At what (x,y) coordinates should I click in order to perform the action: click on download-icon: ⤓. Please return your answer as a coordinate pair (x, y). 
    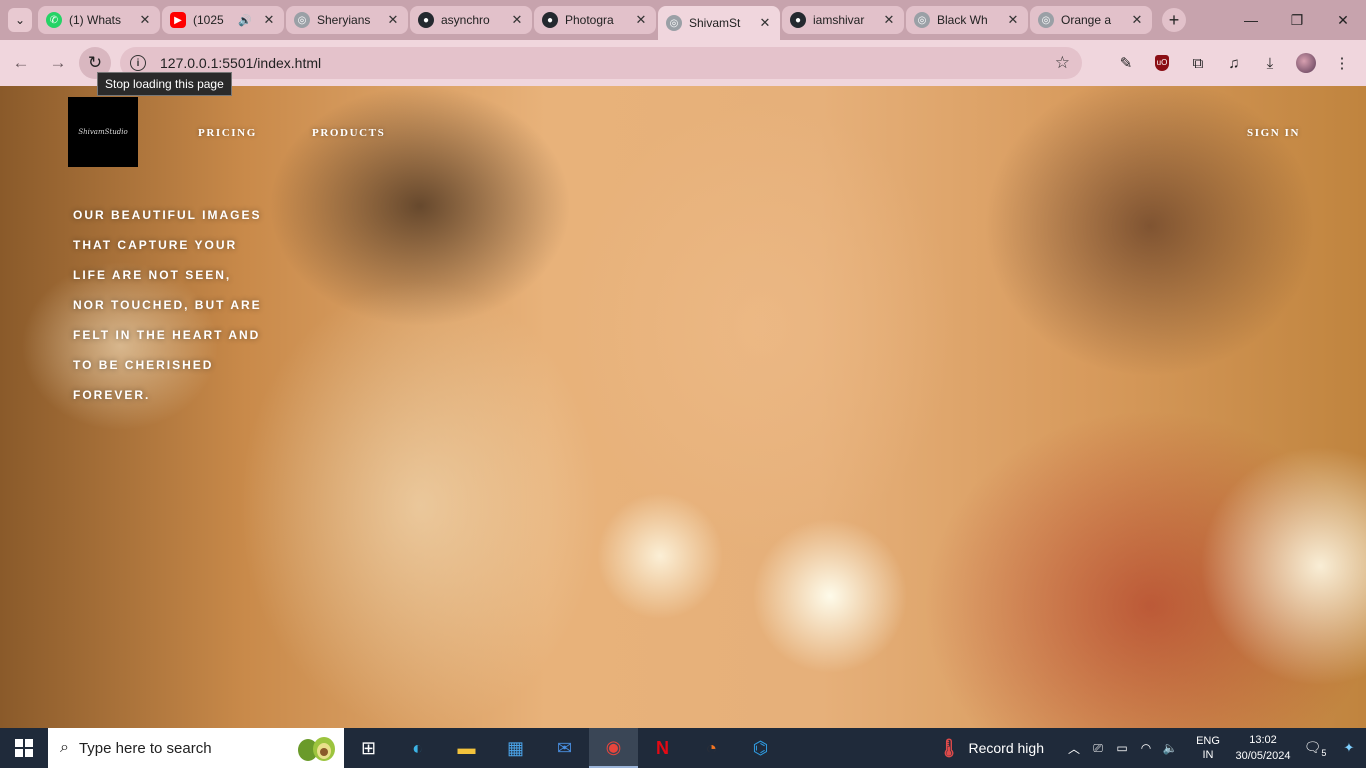
    Looking at the image, I should click on (1270, 63).